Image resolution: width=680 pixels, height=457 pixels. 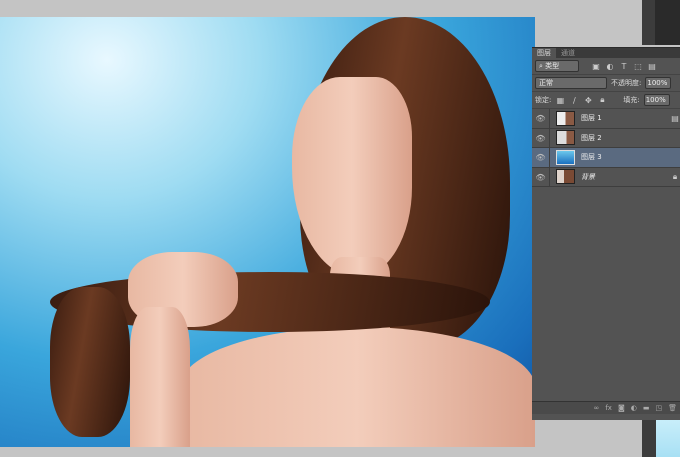 I want to click on smart-object-filter-icon: ▤, so click(x=652, y=66).